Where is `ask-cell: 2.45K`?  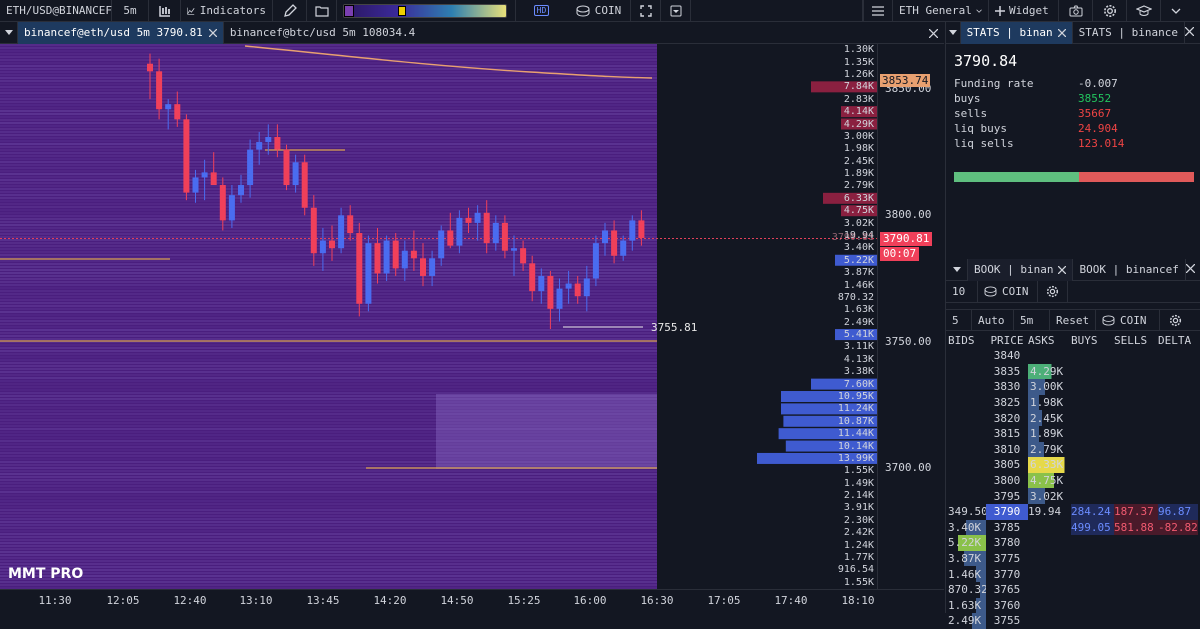 ask-cell: 2.45K is located at coordinates (1049, 418).